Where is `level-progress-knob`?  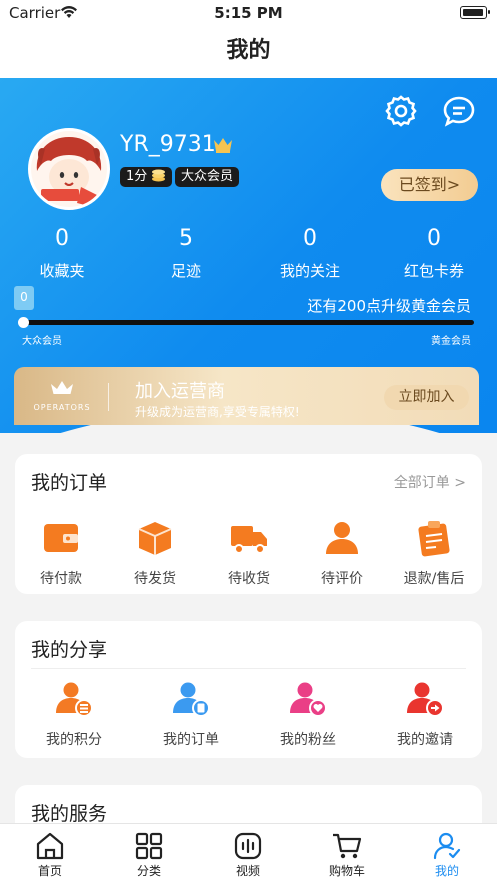
level-progress-knob is located at coordinates (23, 322).